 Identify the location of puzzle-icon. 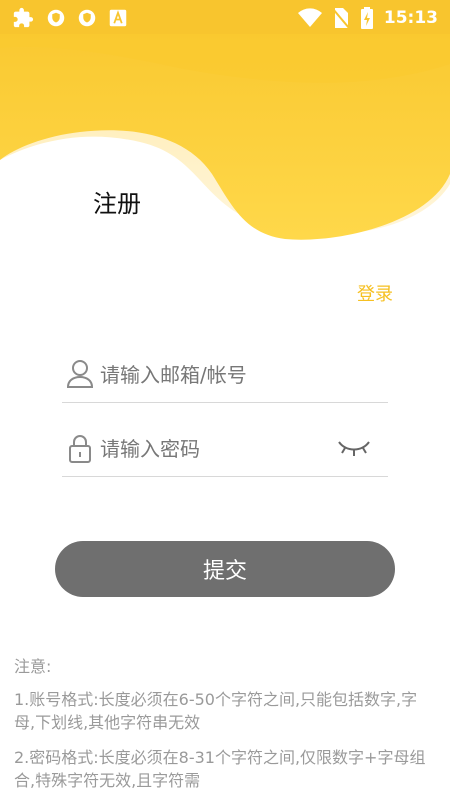
(23, 18).